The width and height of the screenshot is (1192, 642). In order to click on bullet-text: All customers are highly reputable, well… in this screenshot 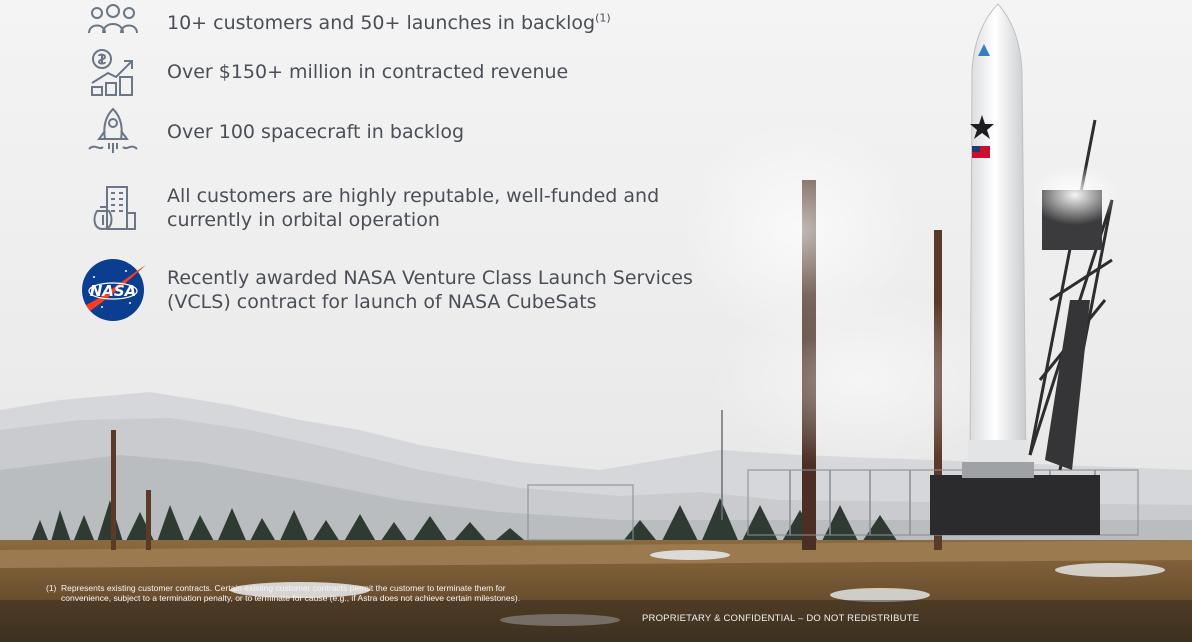, I will do `click(413, 208)`.